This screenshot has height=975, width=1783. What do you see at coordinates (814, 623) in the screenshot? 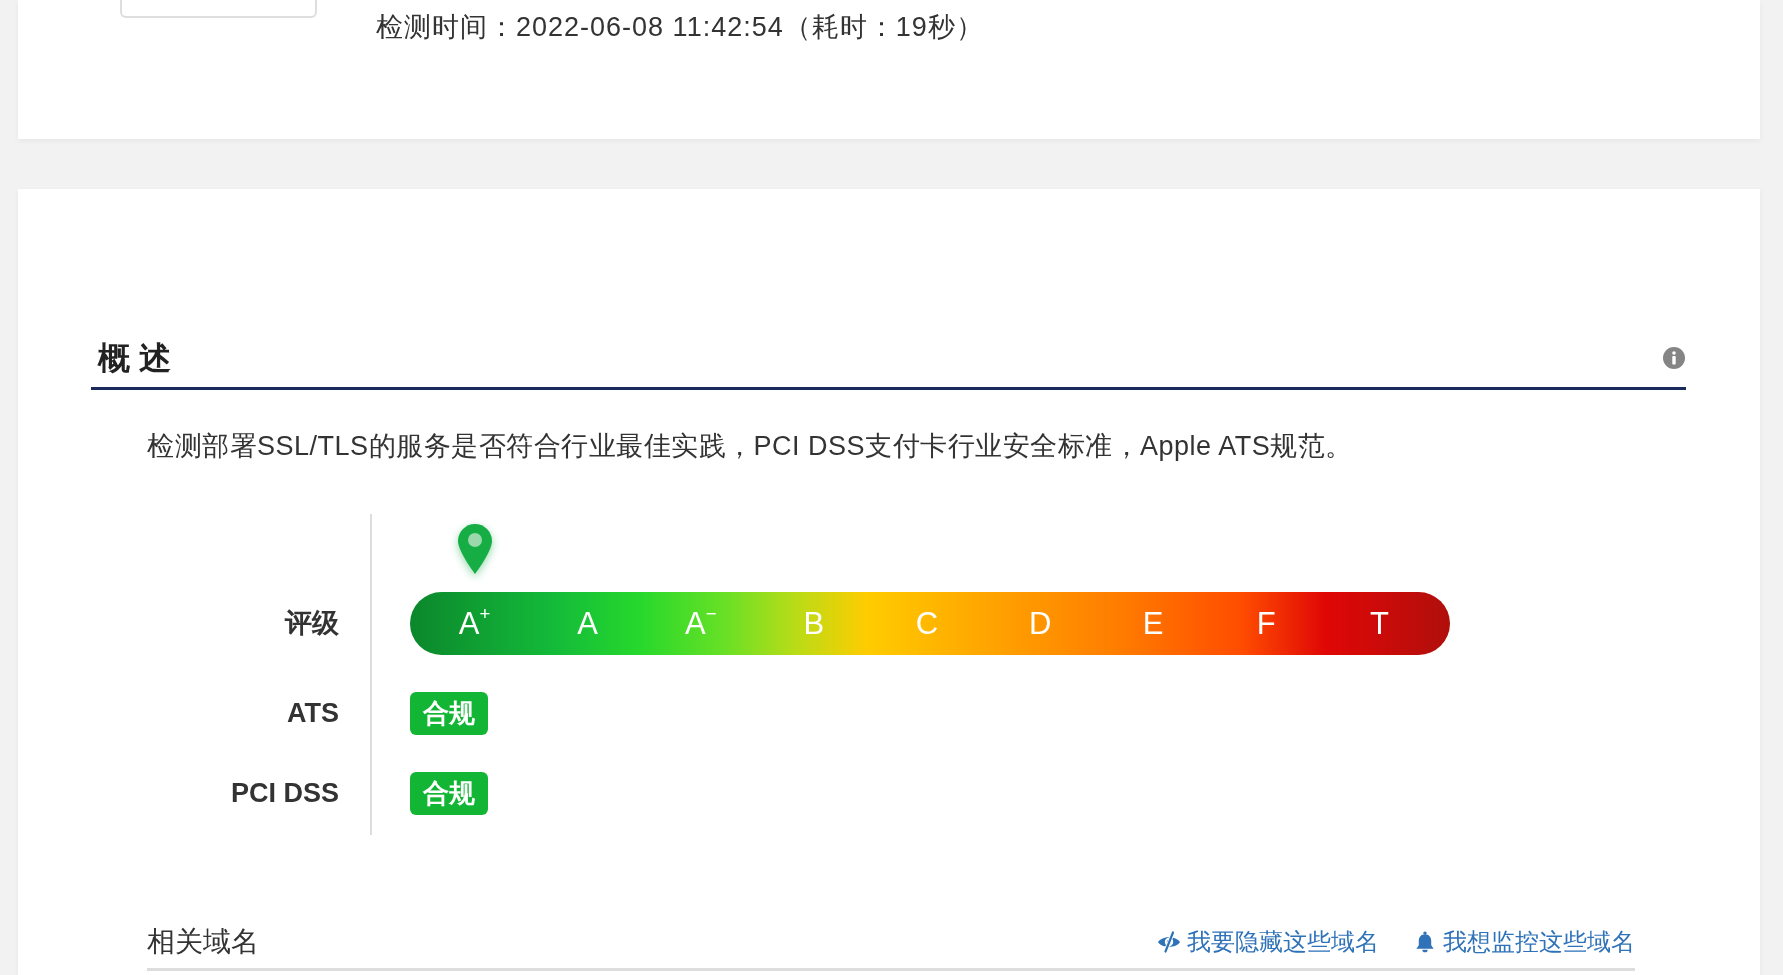
I see `grade-label: B` at bounding box center [814, 623].